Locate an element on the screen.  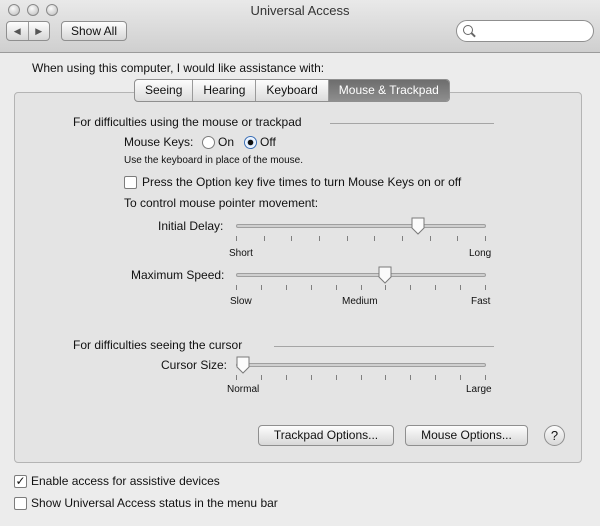
tab-mouse-trackpad: Mouse & Trackpad is located at coordinates (388, 90).